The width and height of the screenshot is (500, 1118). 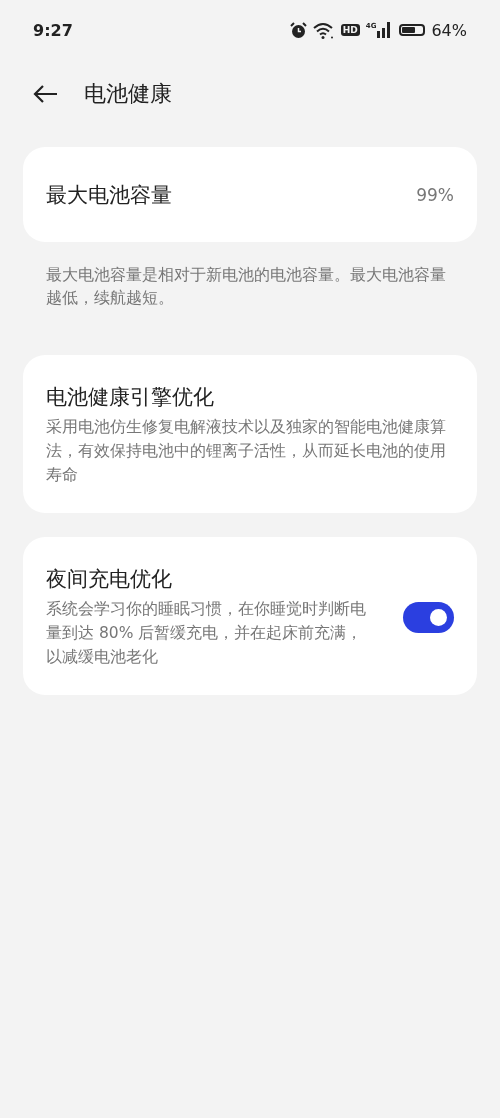 I want to click on setting-title: 最大电池容量, so click(x=109, y=195).